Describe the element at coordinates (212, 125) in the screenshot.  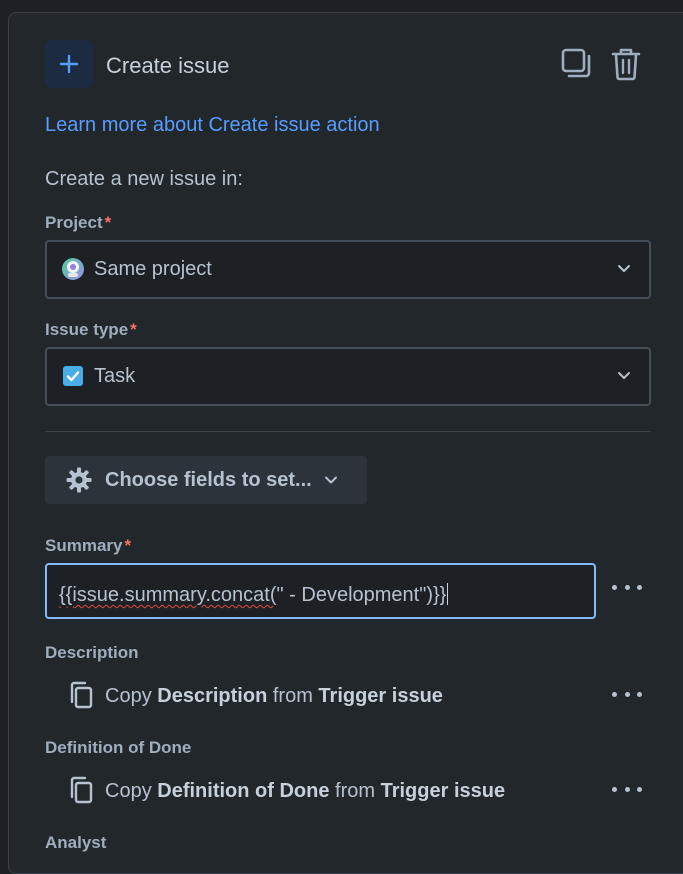
I see `learn-more-link: Learn more about Create issue action` at that location.